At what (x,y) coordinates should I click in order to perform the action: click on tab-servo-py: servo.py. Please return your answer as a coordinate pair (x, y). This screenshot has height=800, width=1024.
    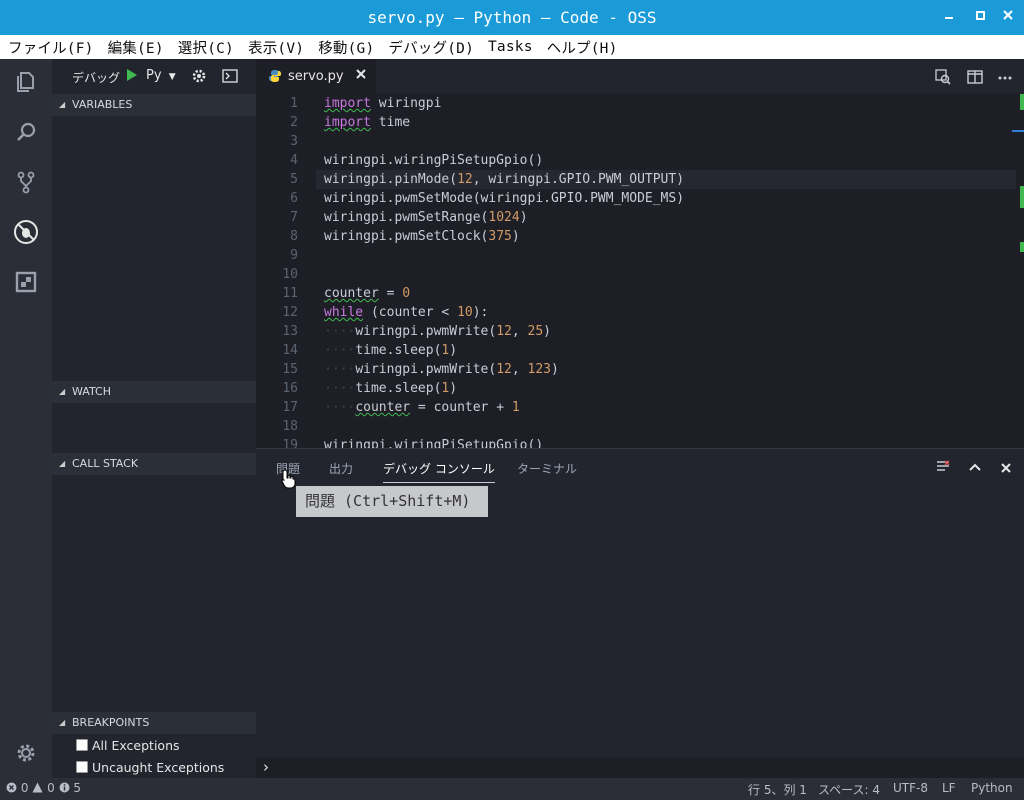
    Looking at the image, I should click on (316, 76).